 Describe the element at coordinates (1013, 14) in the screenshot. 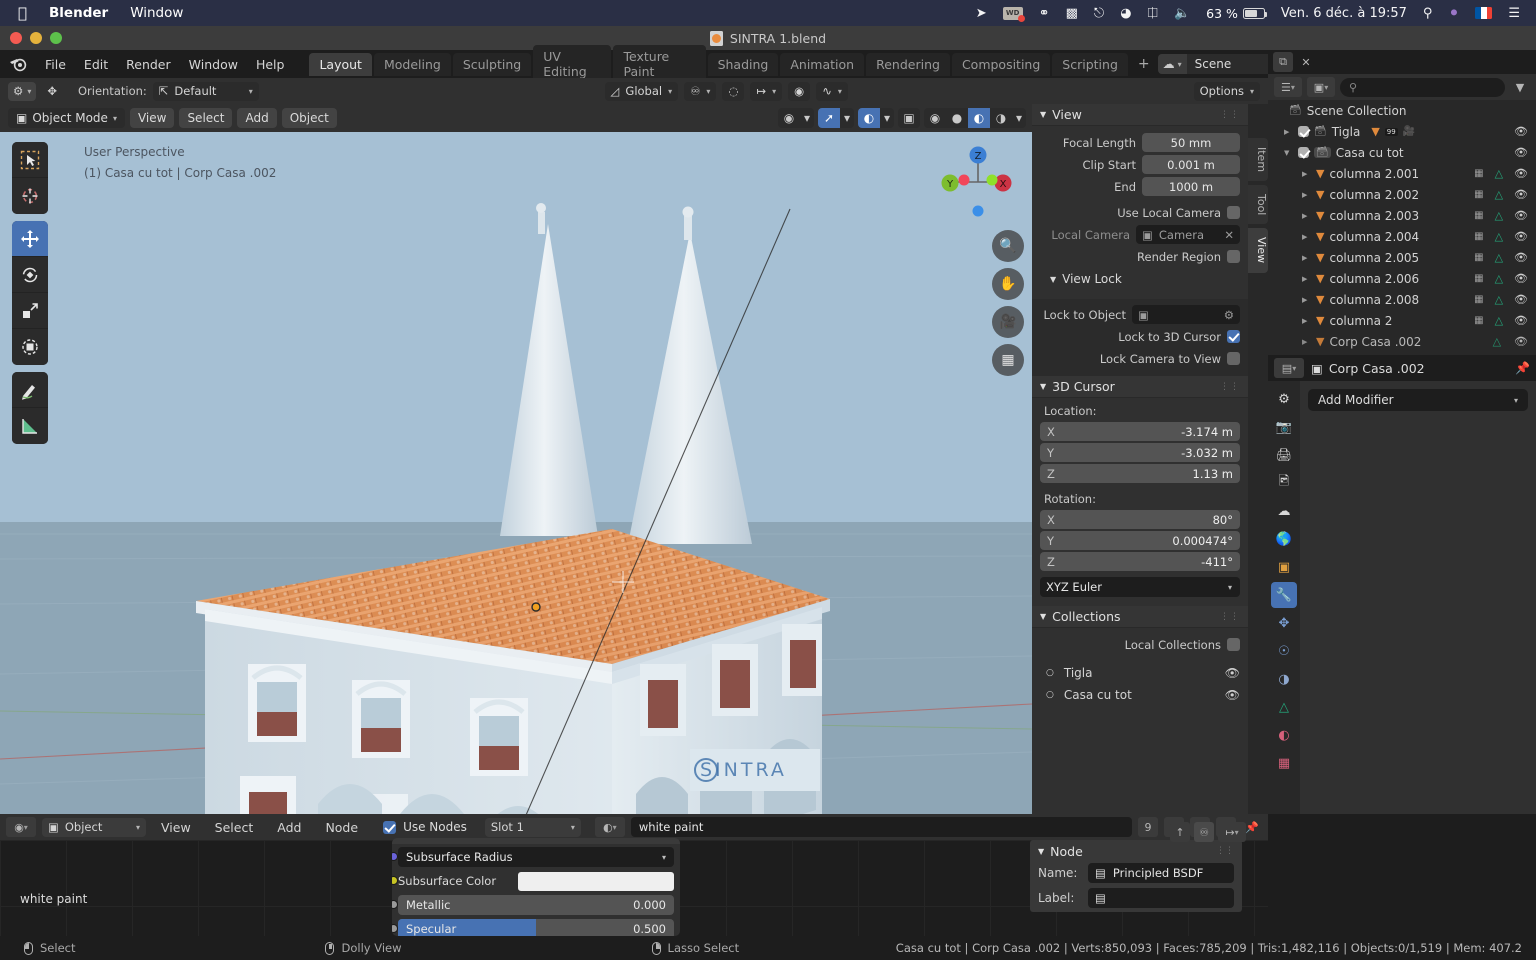

I see `wd-drive-icon: WD` at that location.